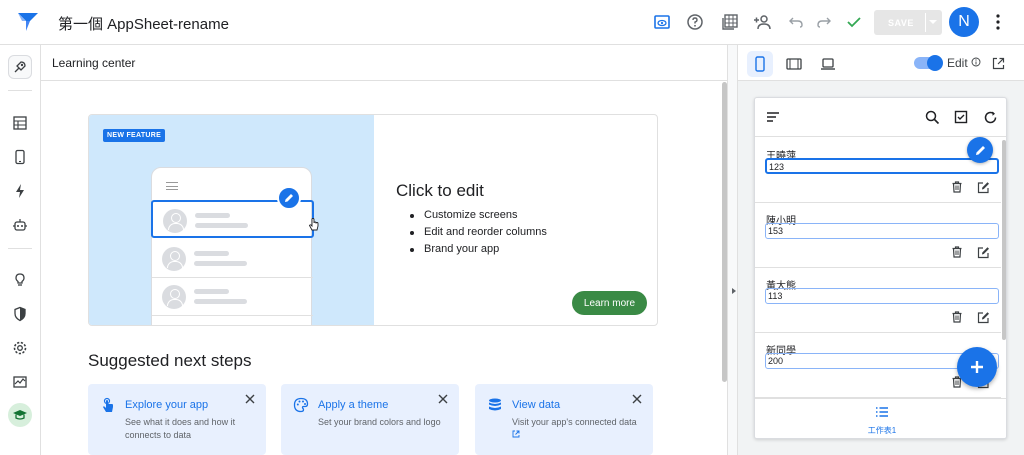 This screenshot has width=1024, height=455. Describe the element at coordinates (20, 225) in the screenshot. I see `bot-icon` at that location.